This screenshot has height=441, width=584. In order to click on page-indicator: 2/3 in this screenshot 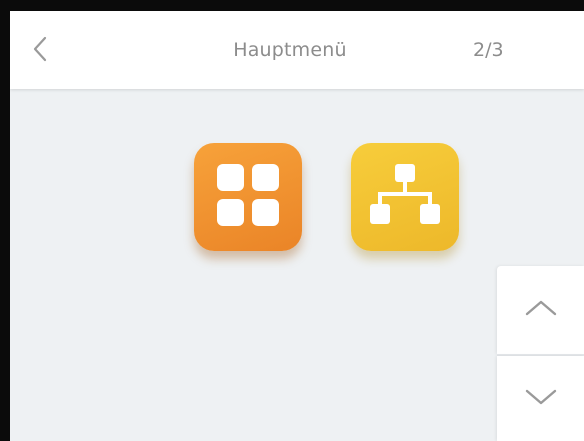, I will do `click(488, 50)`.